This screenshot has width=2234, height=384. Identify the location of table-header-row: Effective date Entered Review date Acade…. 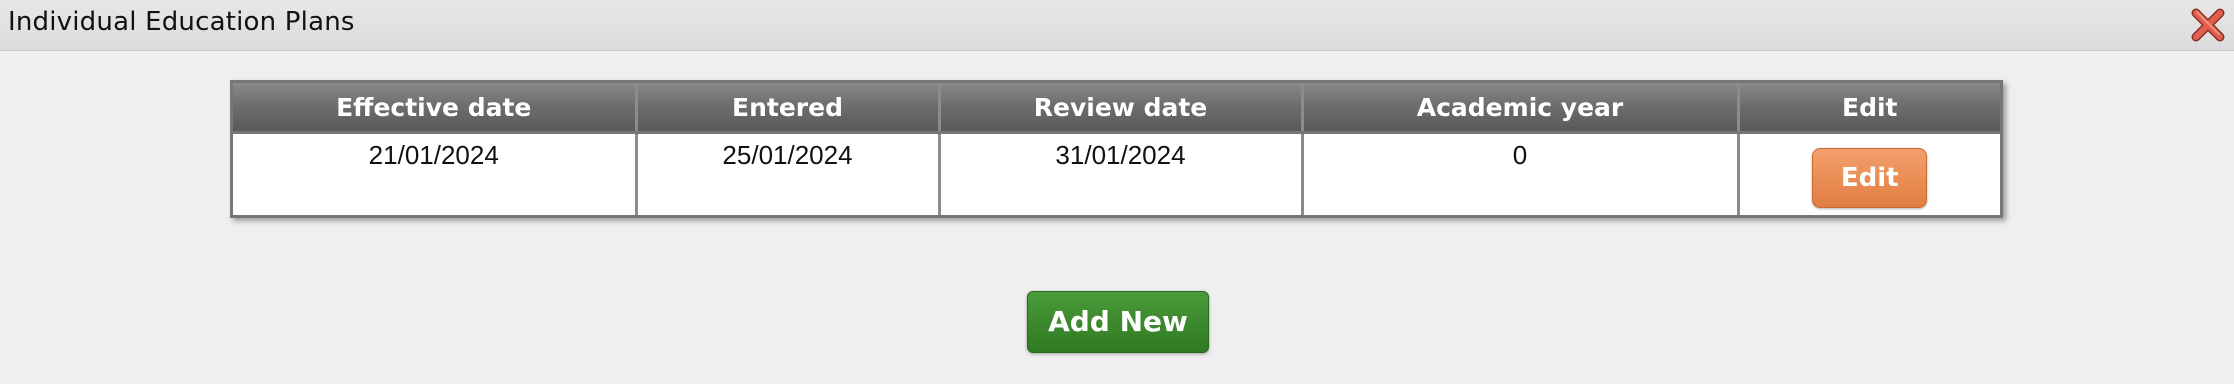
(1116, 108).